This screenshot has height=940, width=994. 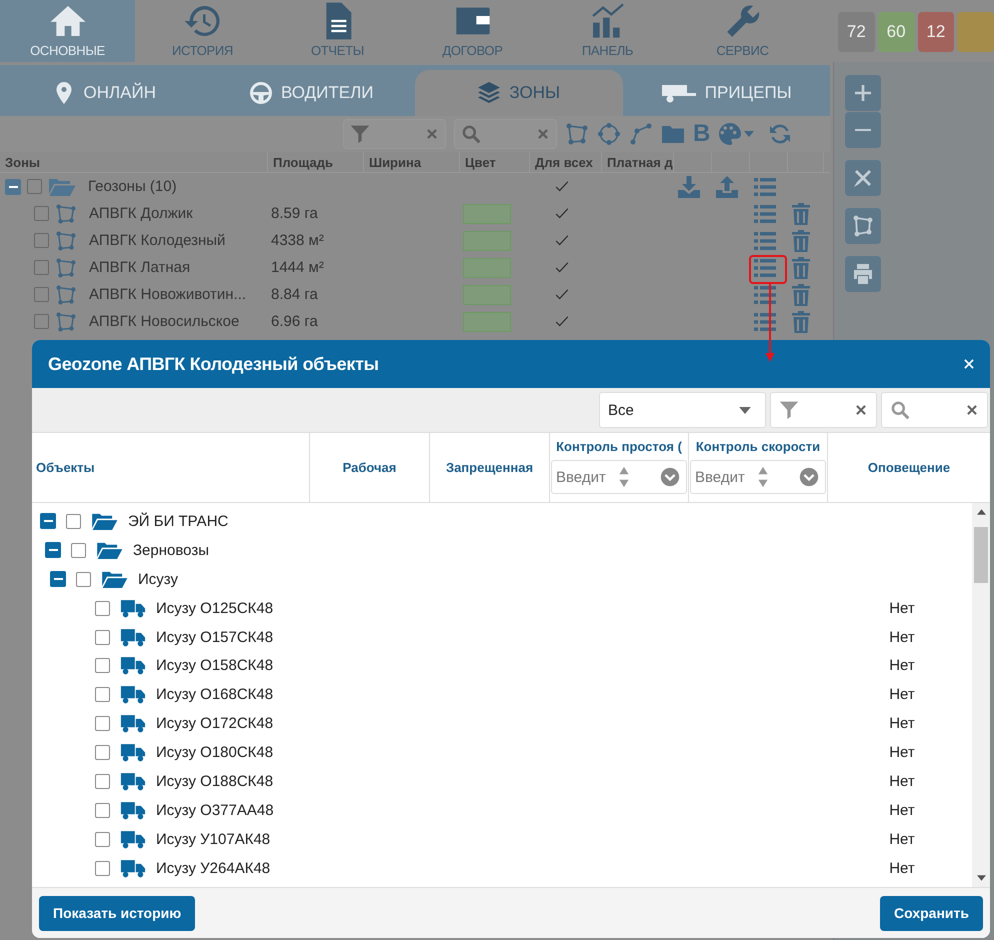 I want to click on tab: ОНЛАЙН, so click(x=104, y=93).